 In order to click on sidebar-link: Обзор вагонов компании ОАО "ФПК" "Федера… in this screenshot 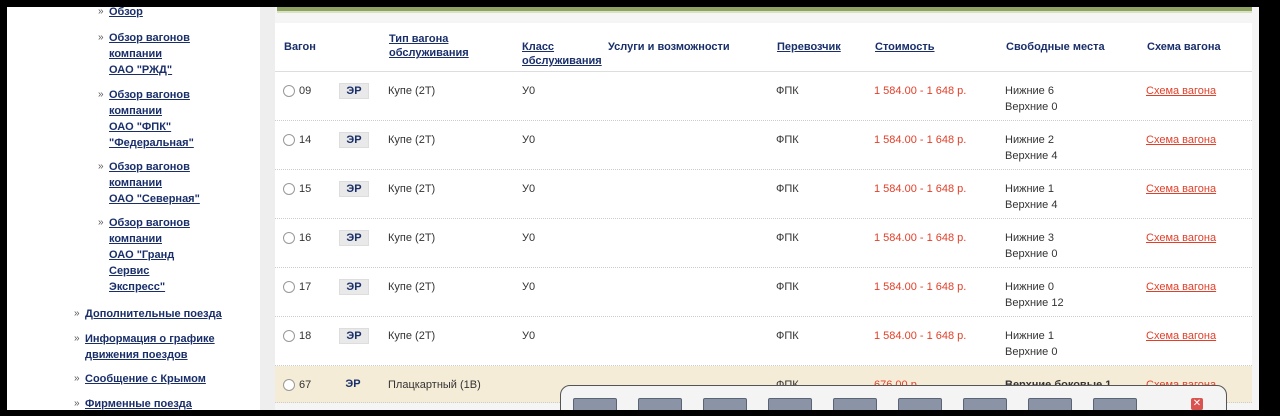, I will do `click(151, 119)`.